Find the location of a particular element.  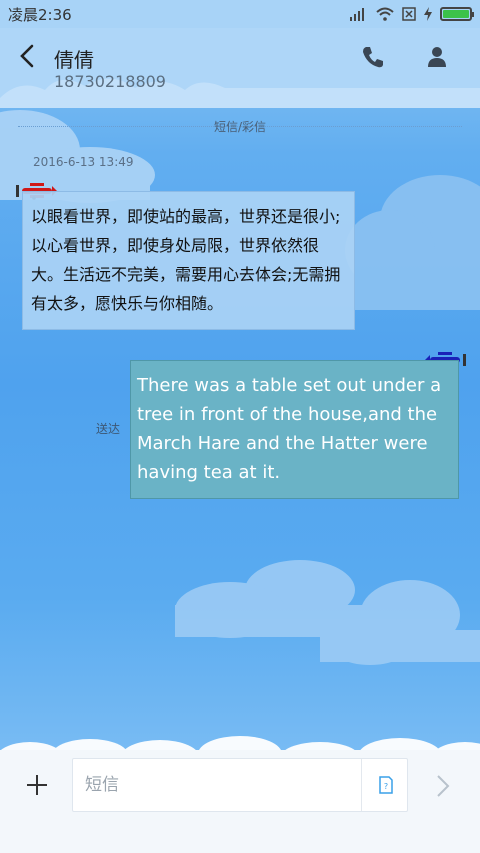

message-input-container: ? is located at coordinates (240, 785).